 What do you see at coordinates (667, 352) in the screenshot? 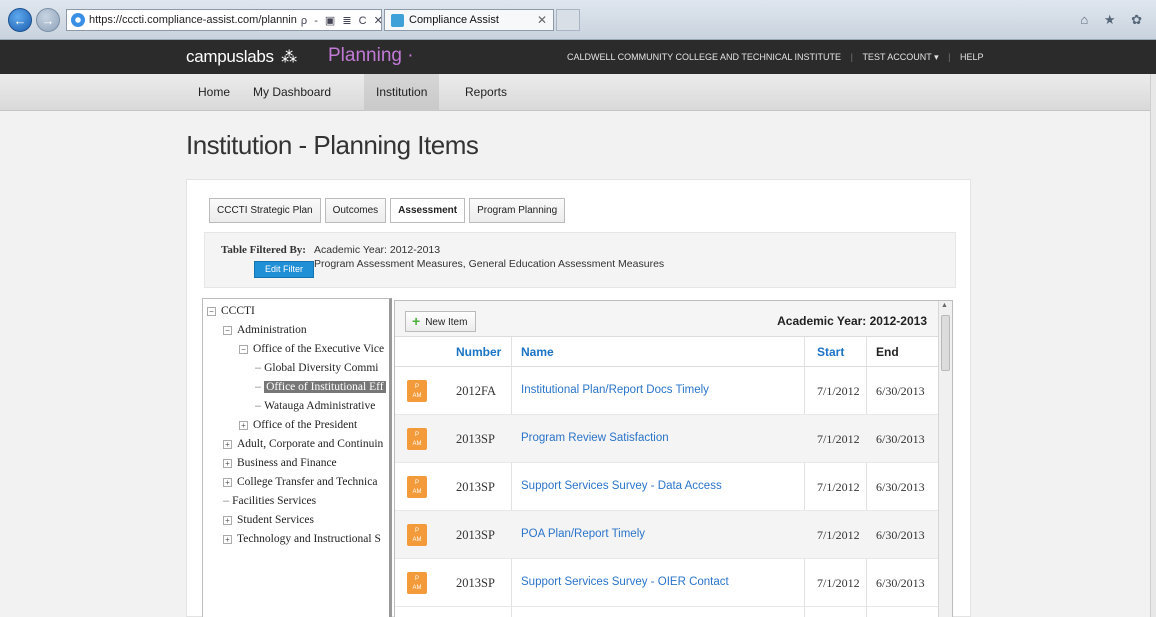
I see `table-header: Number Name Start End` at bounding box center [667, 352].